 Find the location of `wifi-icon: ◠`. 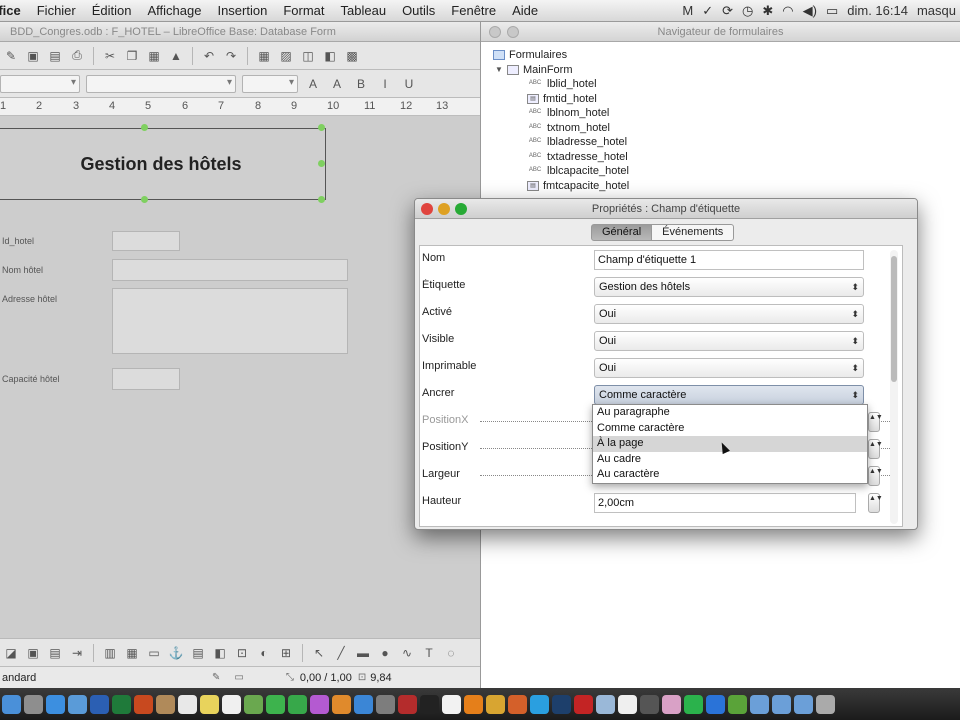

wifi-icon: ◠ is located at coordinates (787, 11).